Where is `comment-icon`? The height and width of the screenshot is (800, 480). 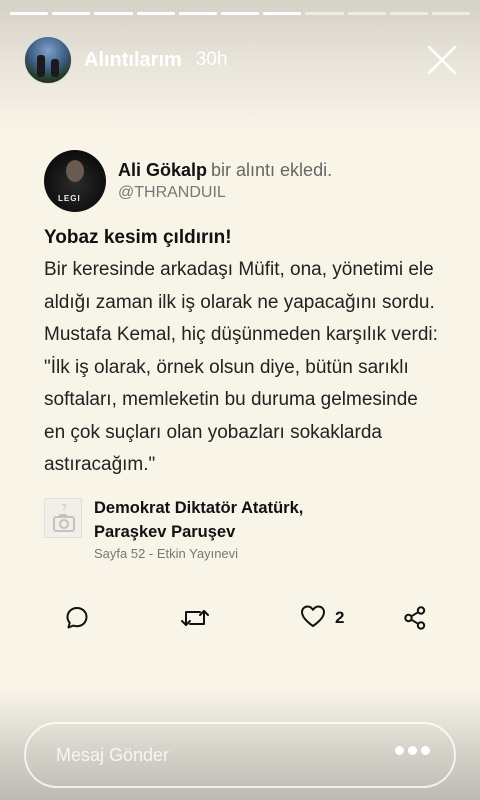 comment-icon is located at coordinates (77, 618).